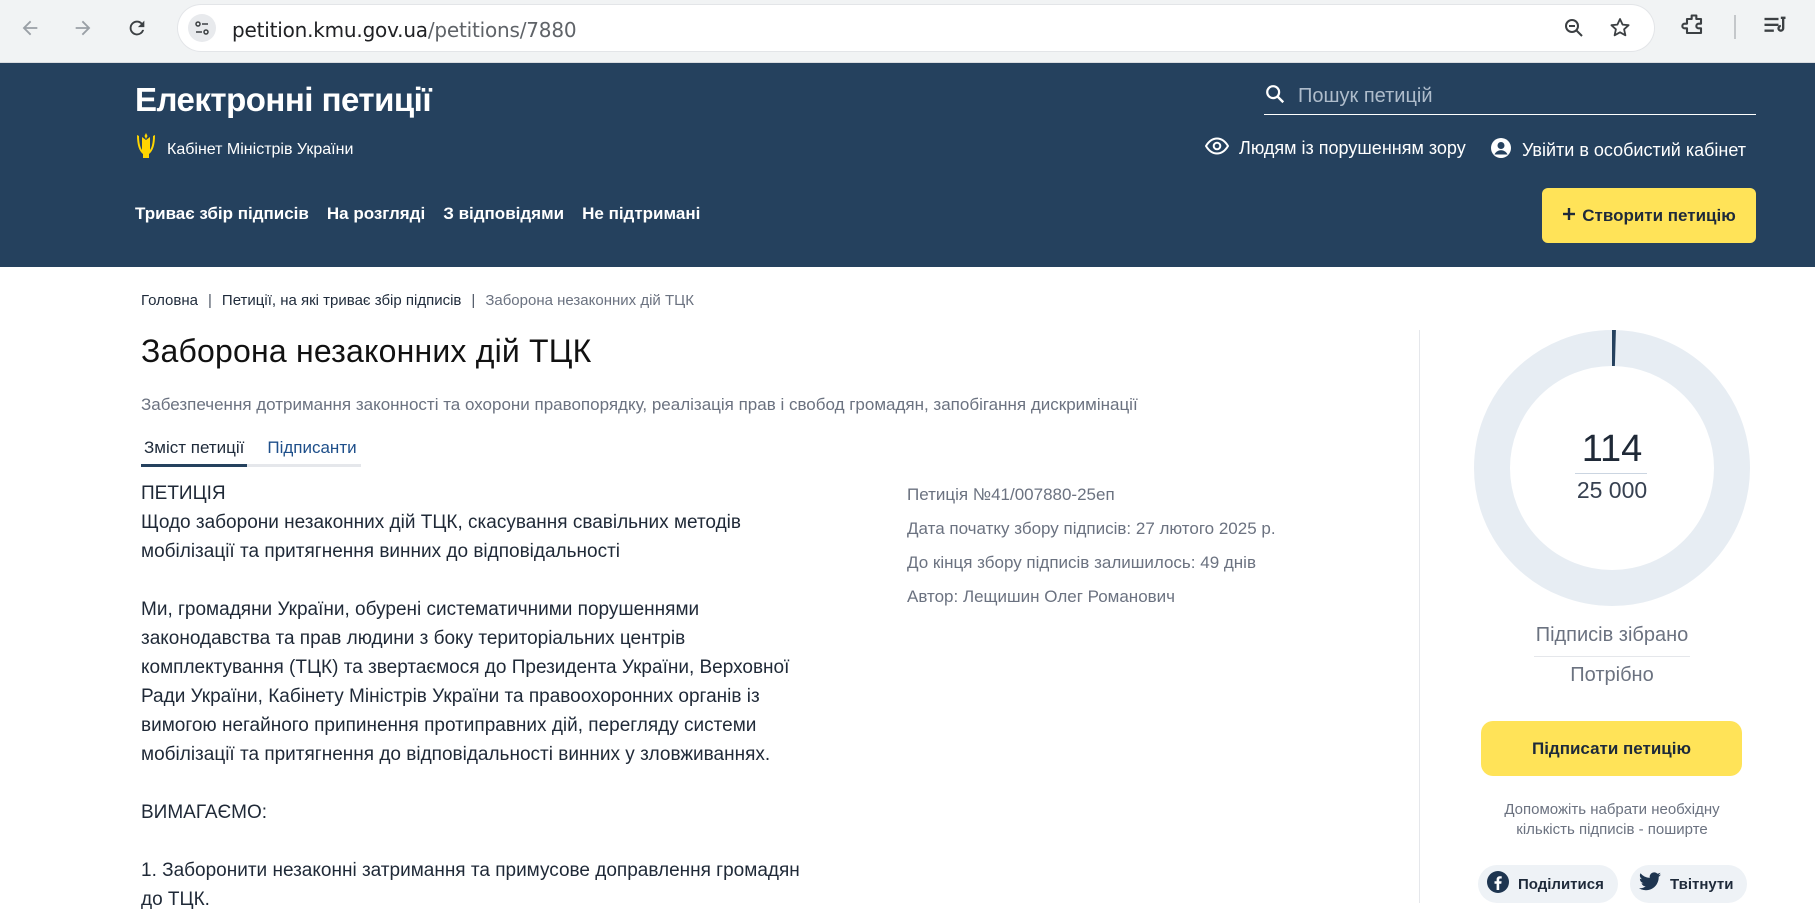 Image resolution: width=1815 pixels, height=914 pixels. What do you see at coordinates (1574, 30) in the screenshot?
I see `zoom-icon` at bounding box center [1574, 30].